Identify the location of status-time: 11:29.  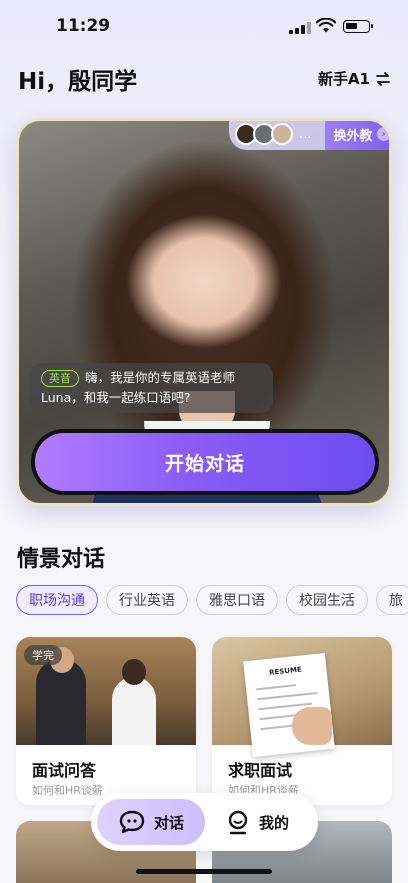
(83, 26).